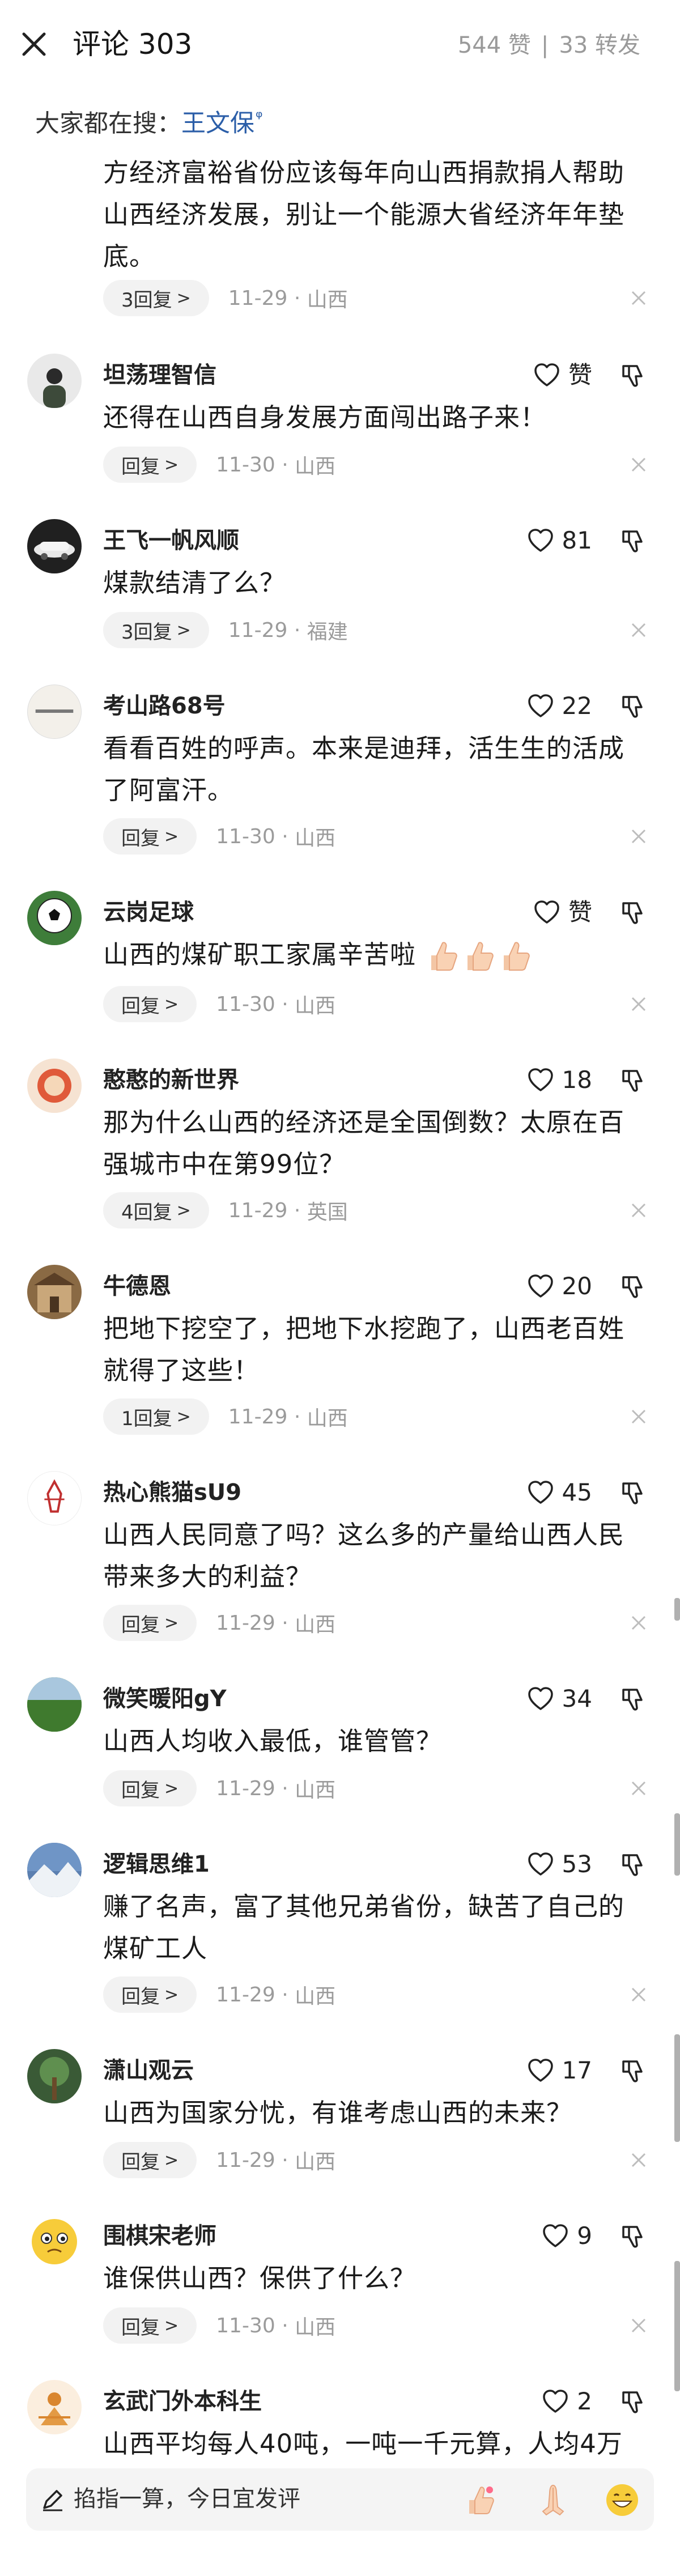  Describe the element at coordinates (187, 2499) in the screenshot. I see `comment-input-placeholder: 掐指一算，今日宜发评` at that location.